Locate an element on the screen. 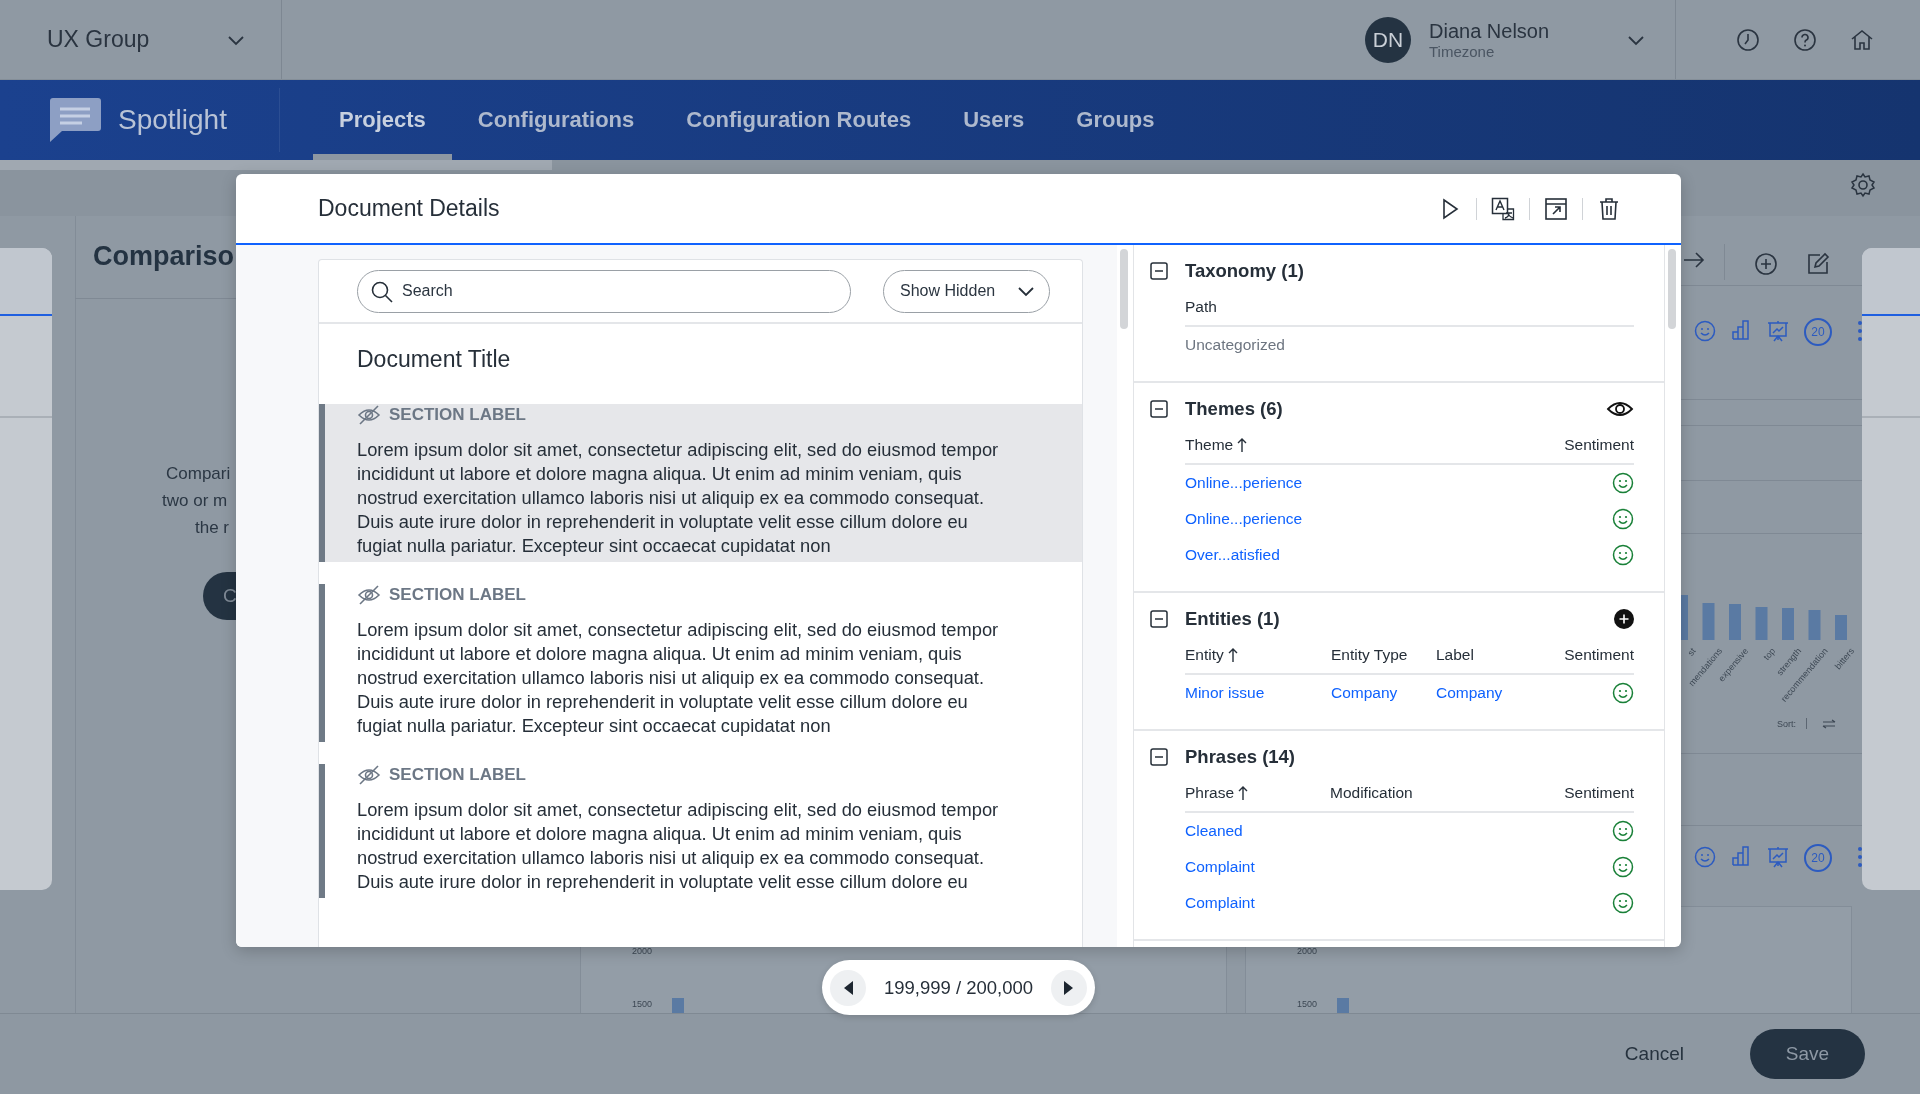  nav-tab: Users is located at coordinates (994, 123).